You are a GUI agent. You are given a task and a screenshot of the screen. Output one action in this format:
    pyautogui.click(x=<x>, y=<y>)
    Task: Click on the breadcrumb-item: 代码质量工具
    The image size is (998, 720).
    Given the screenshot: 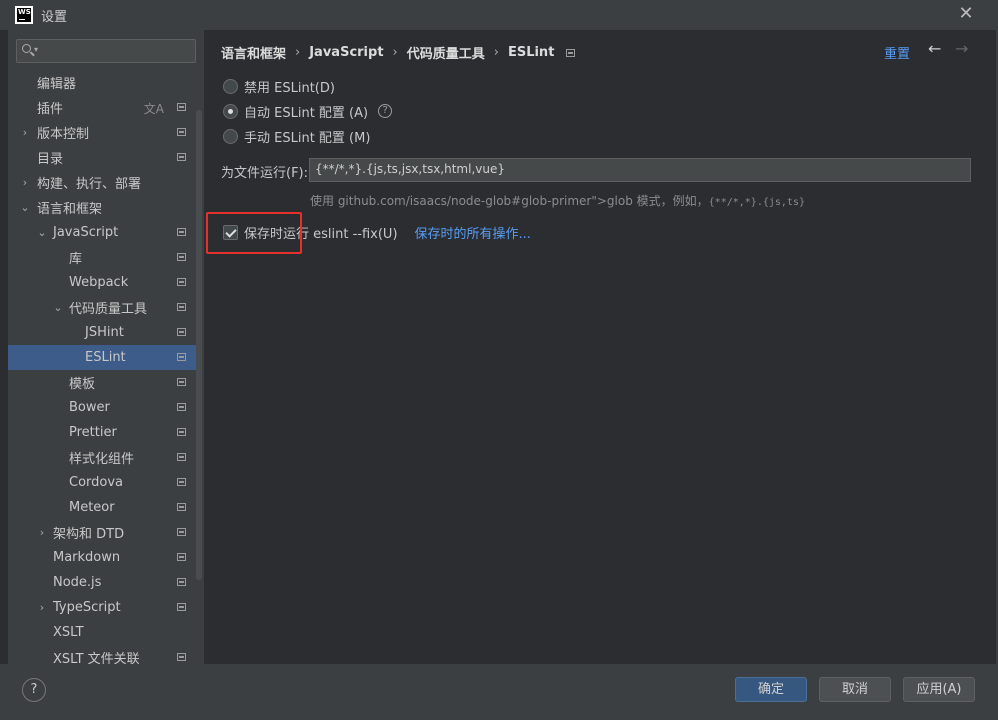 What is the action you would take?
    pyautogui.click(x=446, y=52)
    